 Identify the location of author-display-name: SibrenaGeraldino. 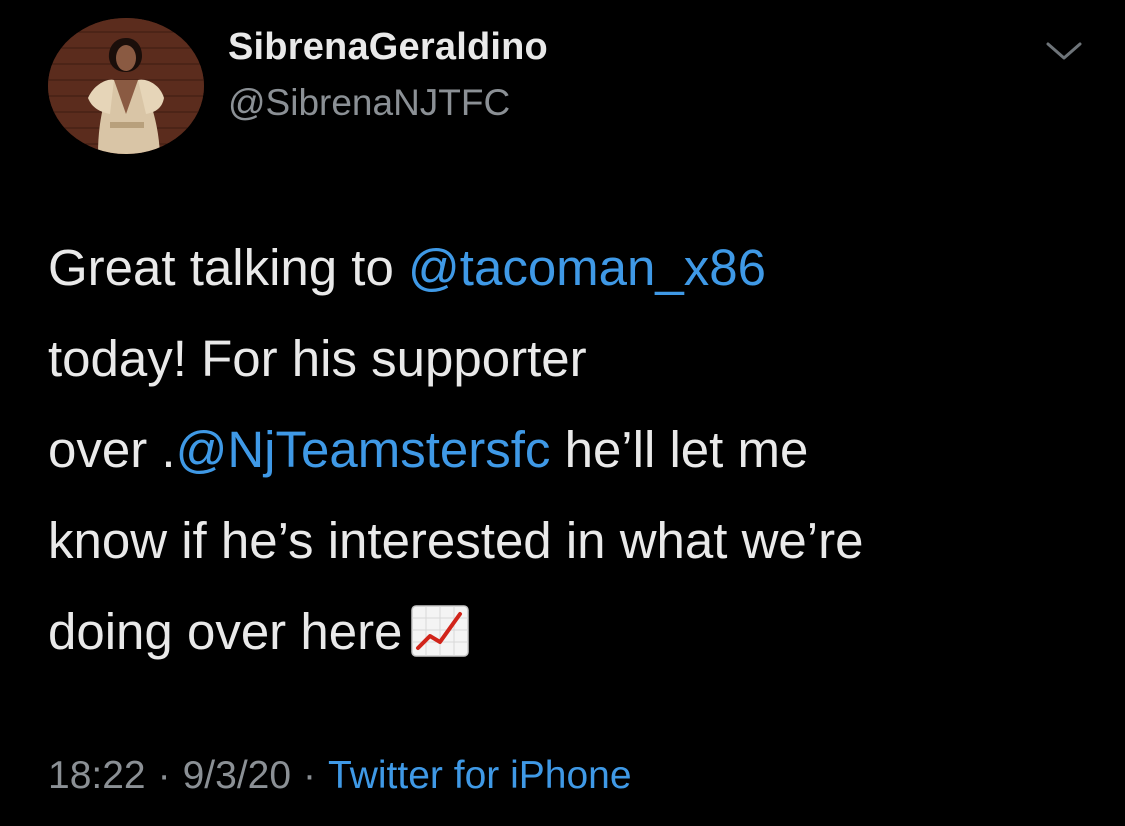
(388, 47).